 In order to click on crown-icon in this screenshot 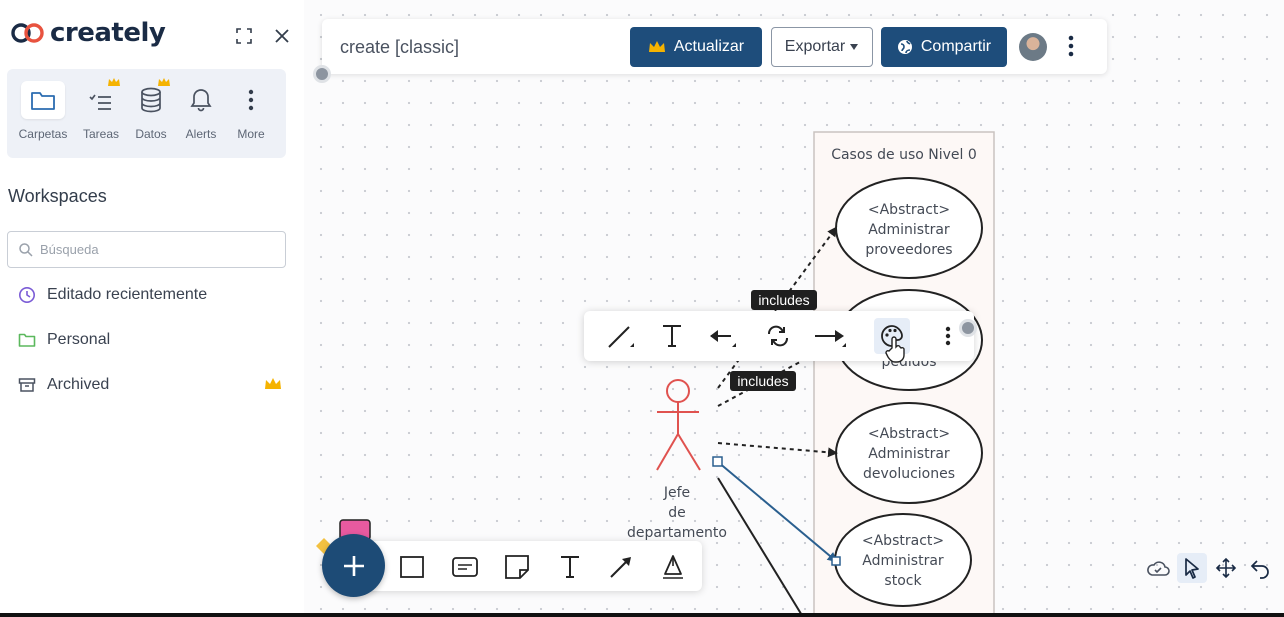, I will do `click(656, 46)`.